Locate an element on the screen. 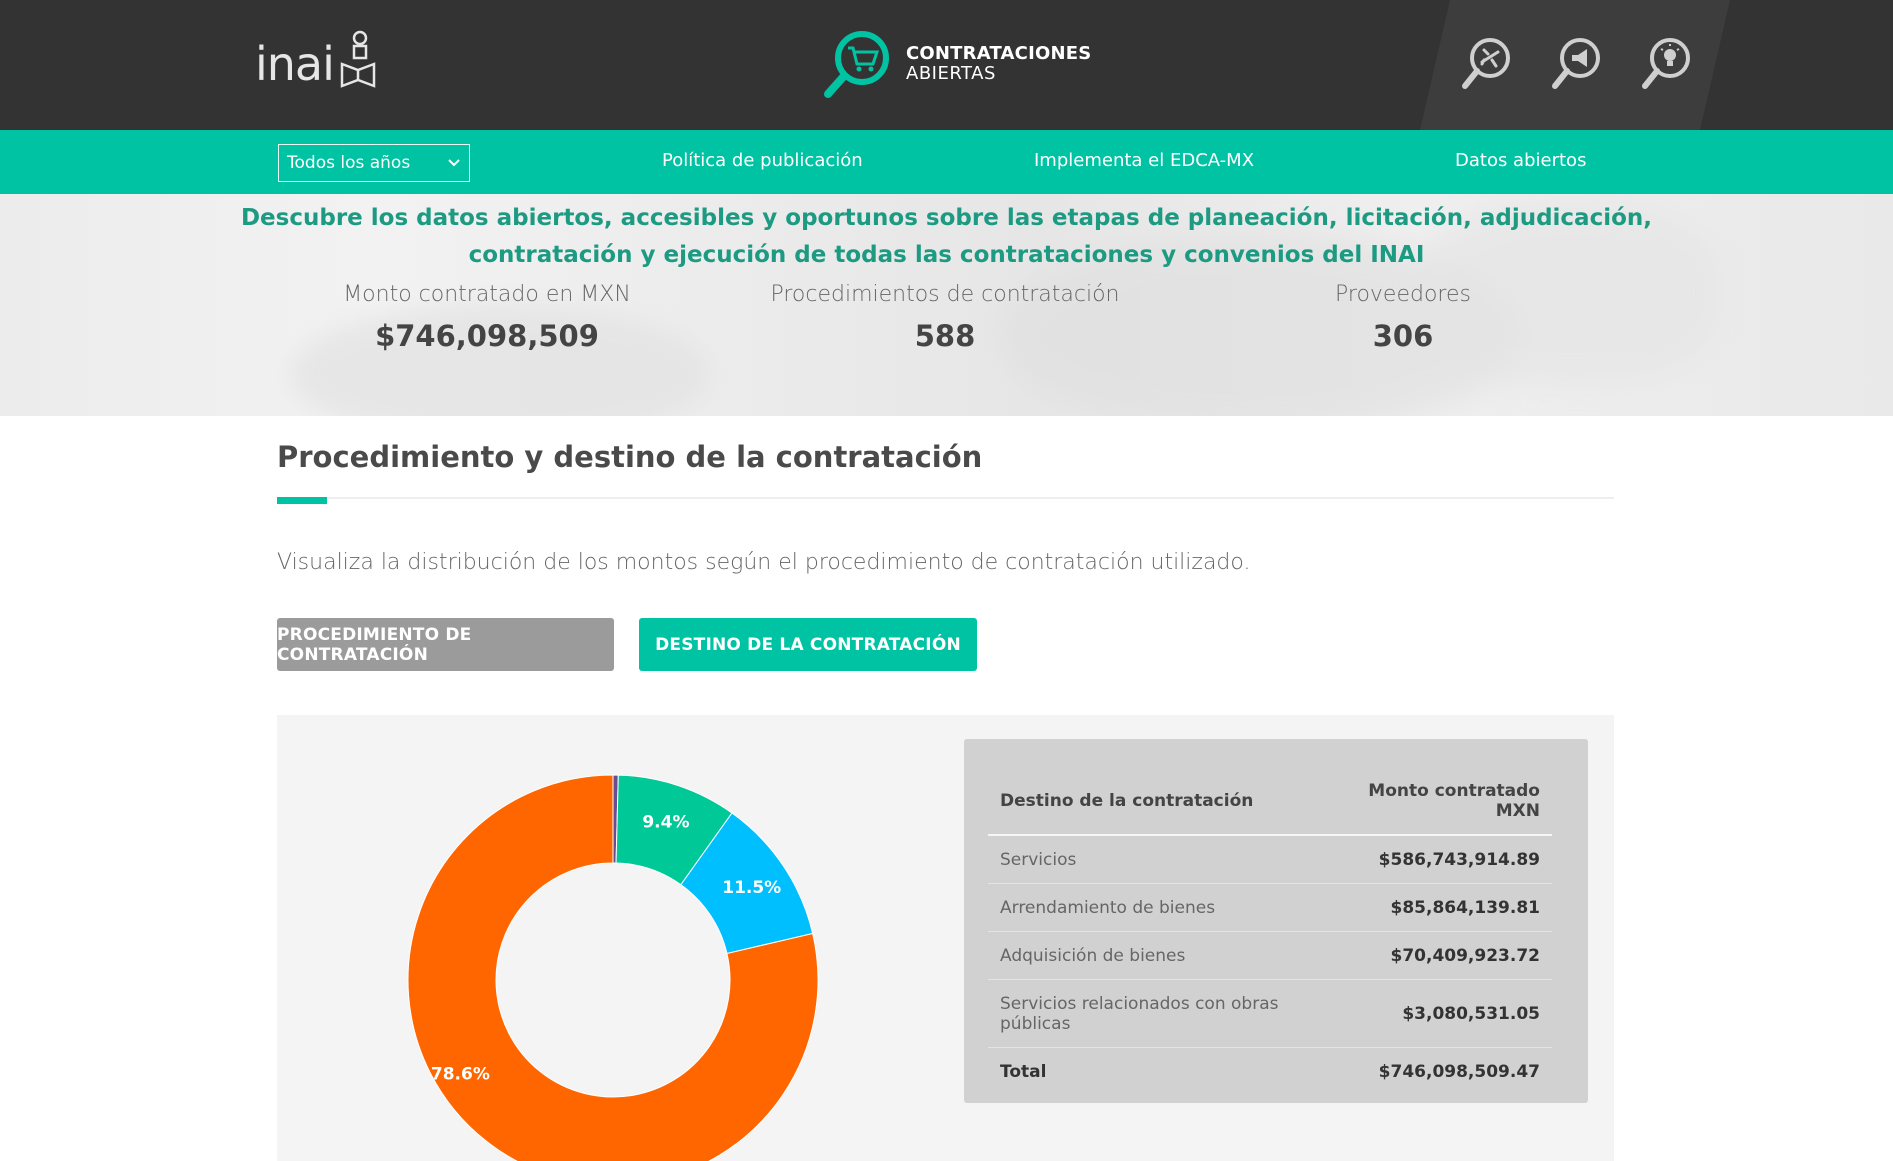 Image resolution: width=1893 pixels, height=1161 pixels. total-label: Total is located at coordinates (1023, 1072).